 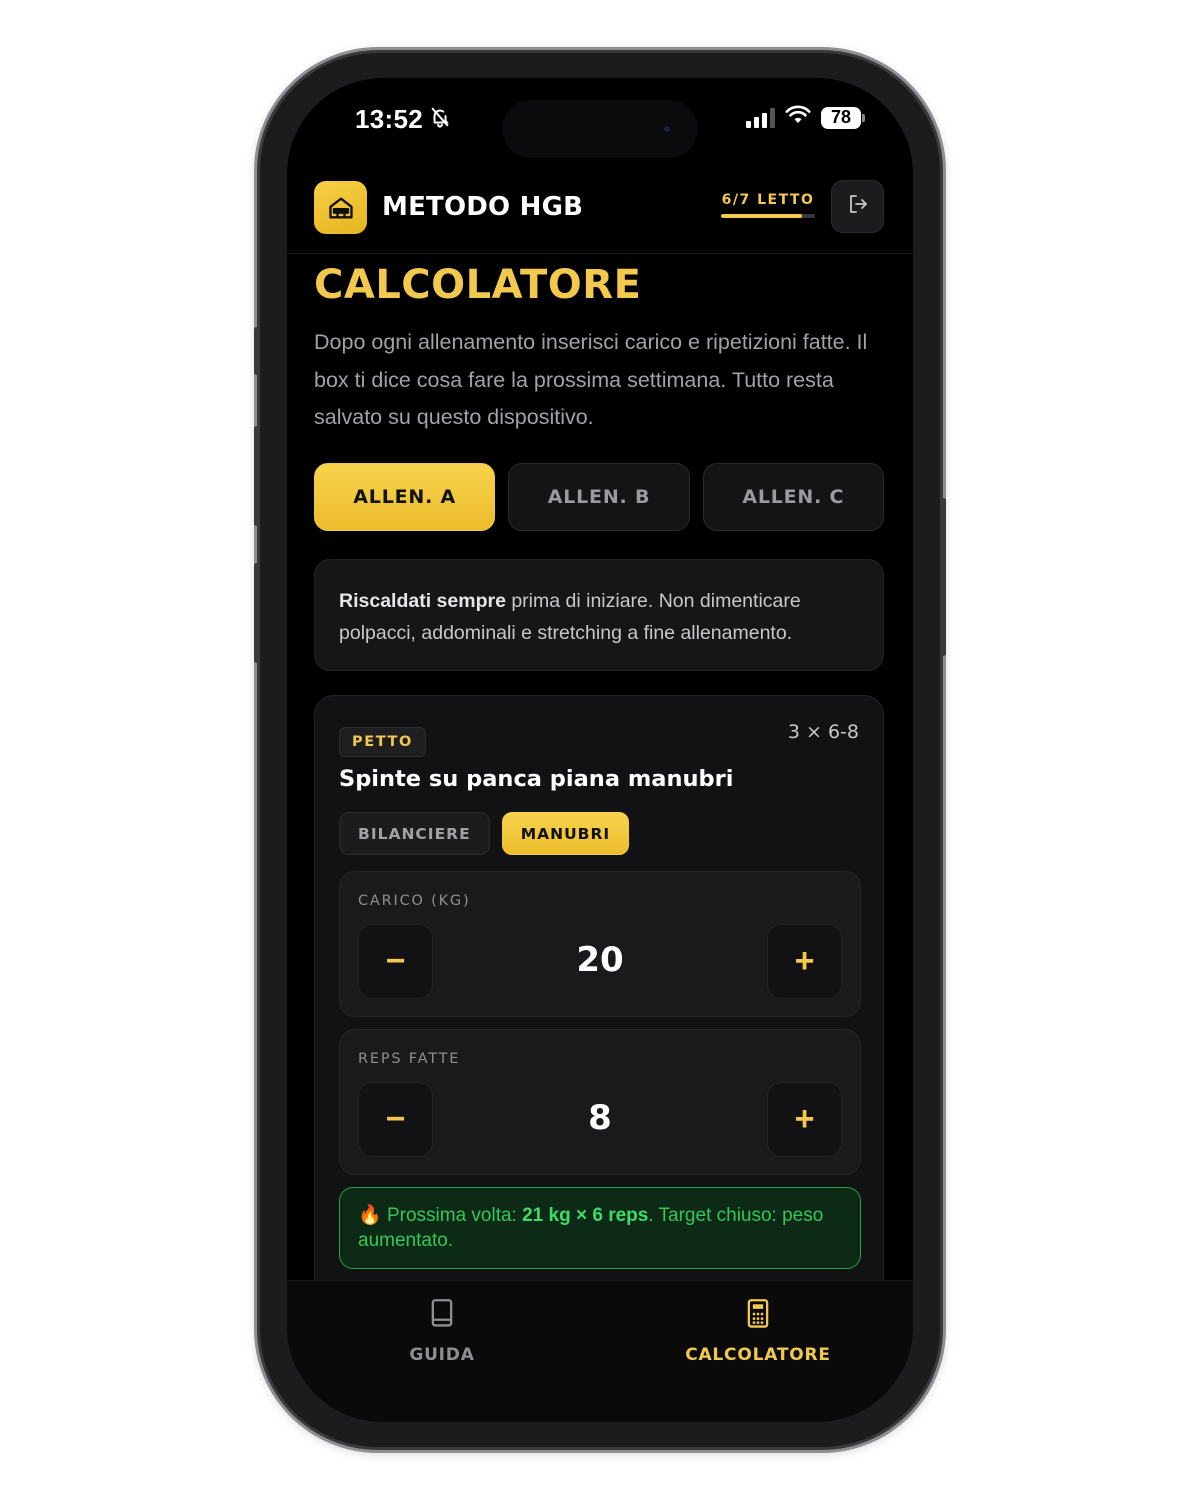 What do you see at coordinates (804, 1119) in the screenshot?
I see `reps-increment-button: +` at bounding box center [804, 1119].